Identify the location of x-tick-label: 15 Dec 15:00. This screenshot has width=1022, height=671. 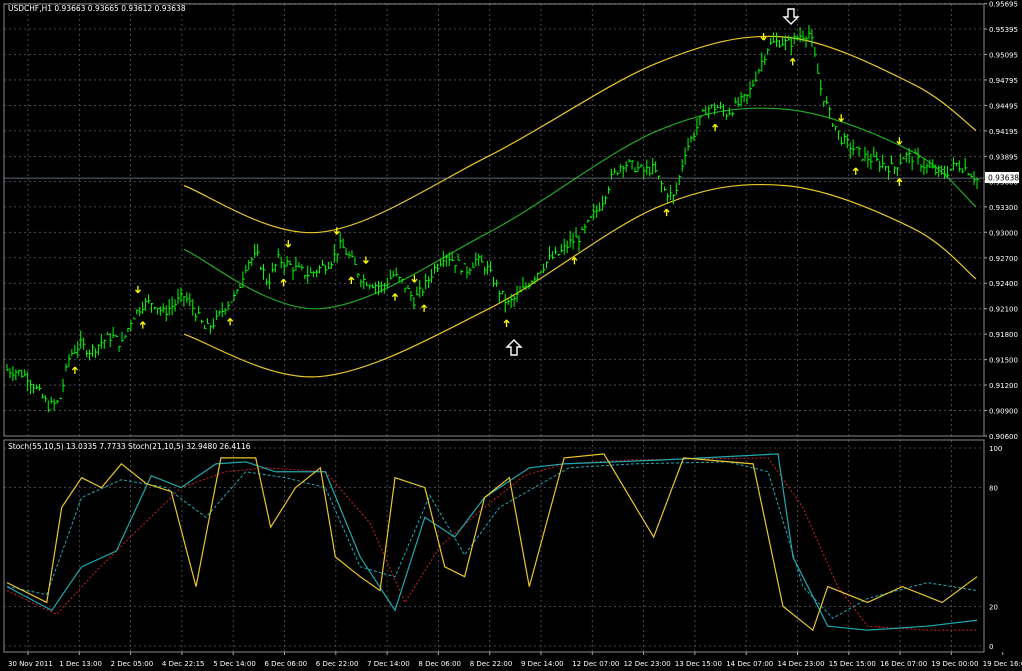
(852, 664).